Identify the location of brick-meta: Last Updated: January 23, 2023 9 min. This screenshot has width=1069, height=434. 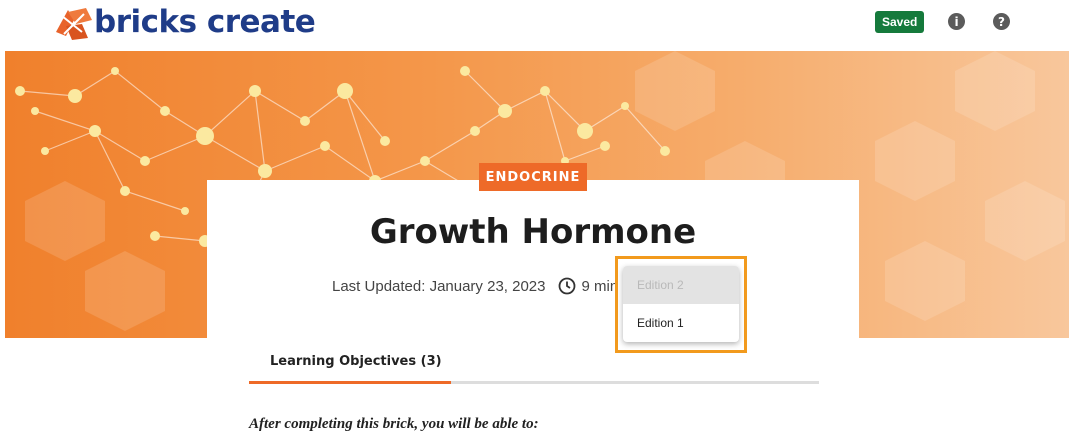
(475, 286).